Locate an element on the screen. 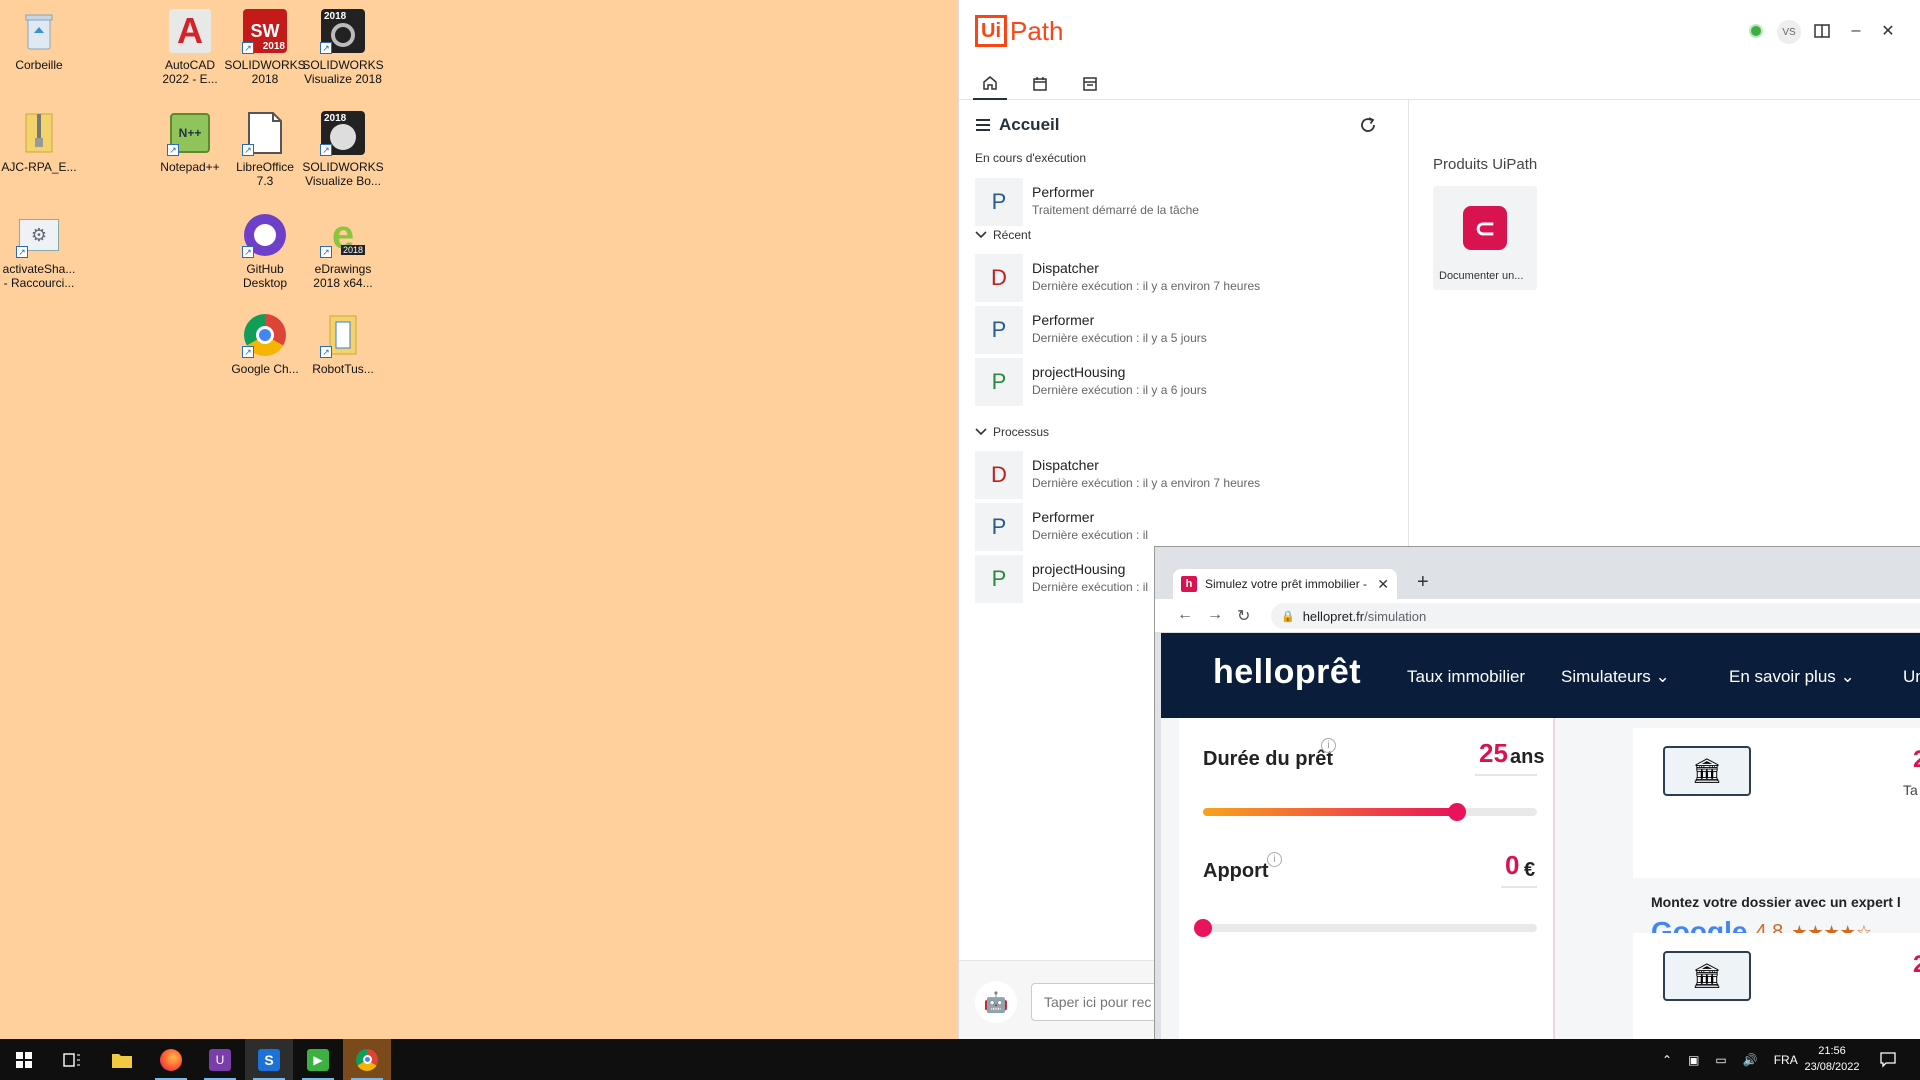 This screenshot has width=1920, height=1080. store-icon is located at coordinates (1090, 84).